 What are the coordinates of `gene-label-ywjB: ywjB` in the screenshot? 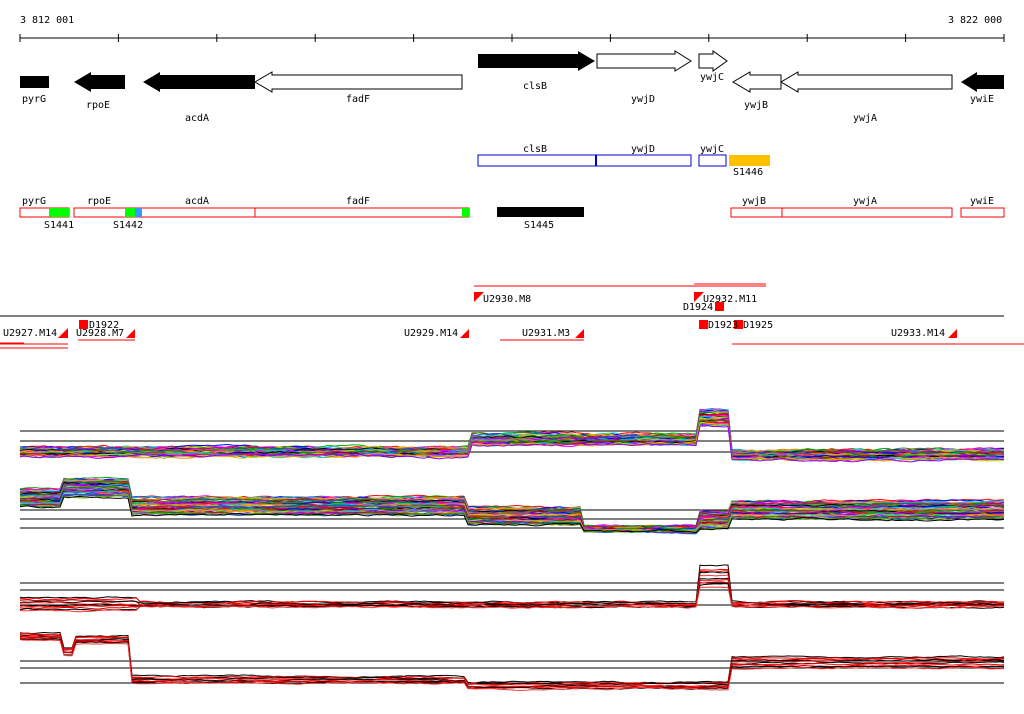 It's located at (756, 105).